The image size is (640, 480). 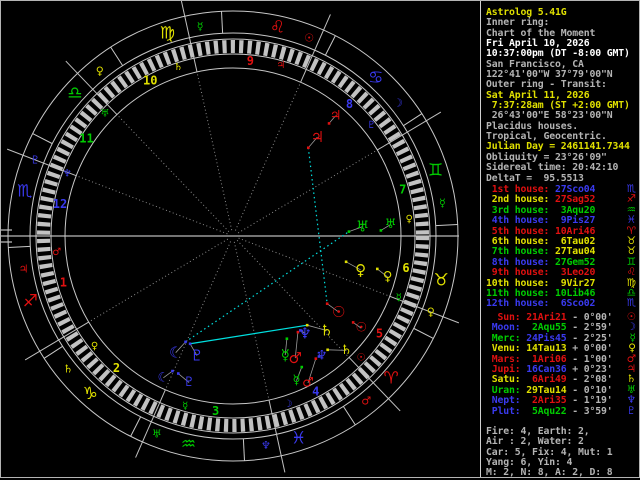 What do you see at coordinates (506, 411) in the screenshot?
I see `planet-label: Plut:` at bounding box center [506, 411].